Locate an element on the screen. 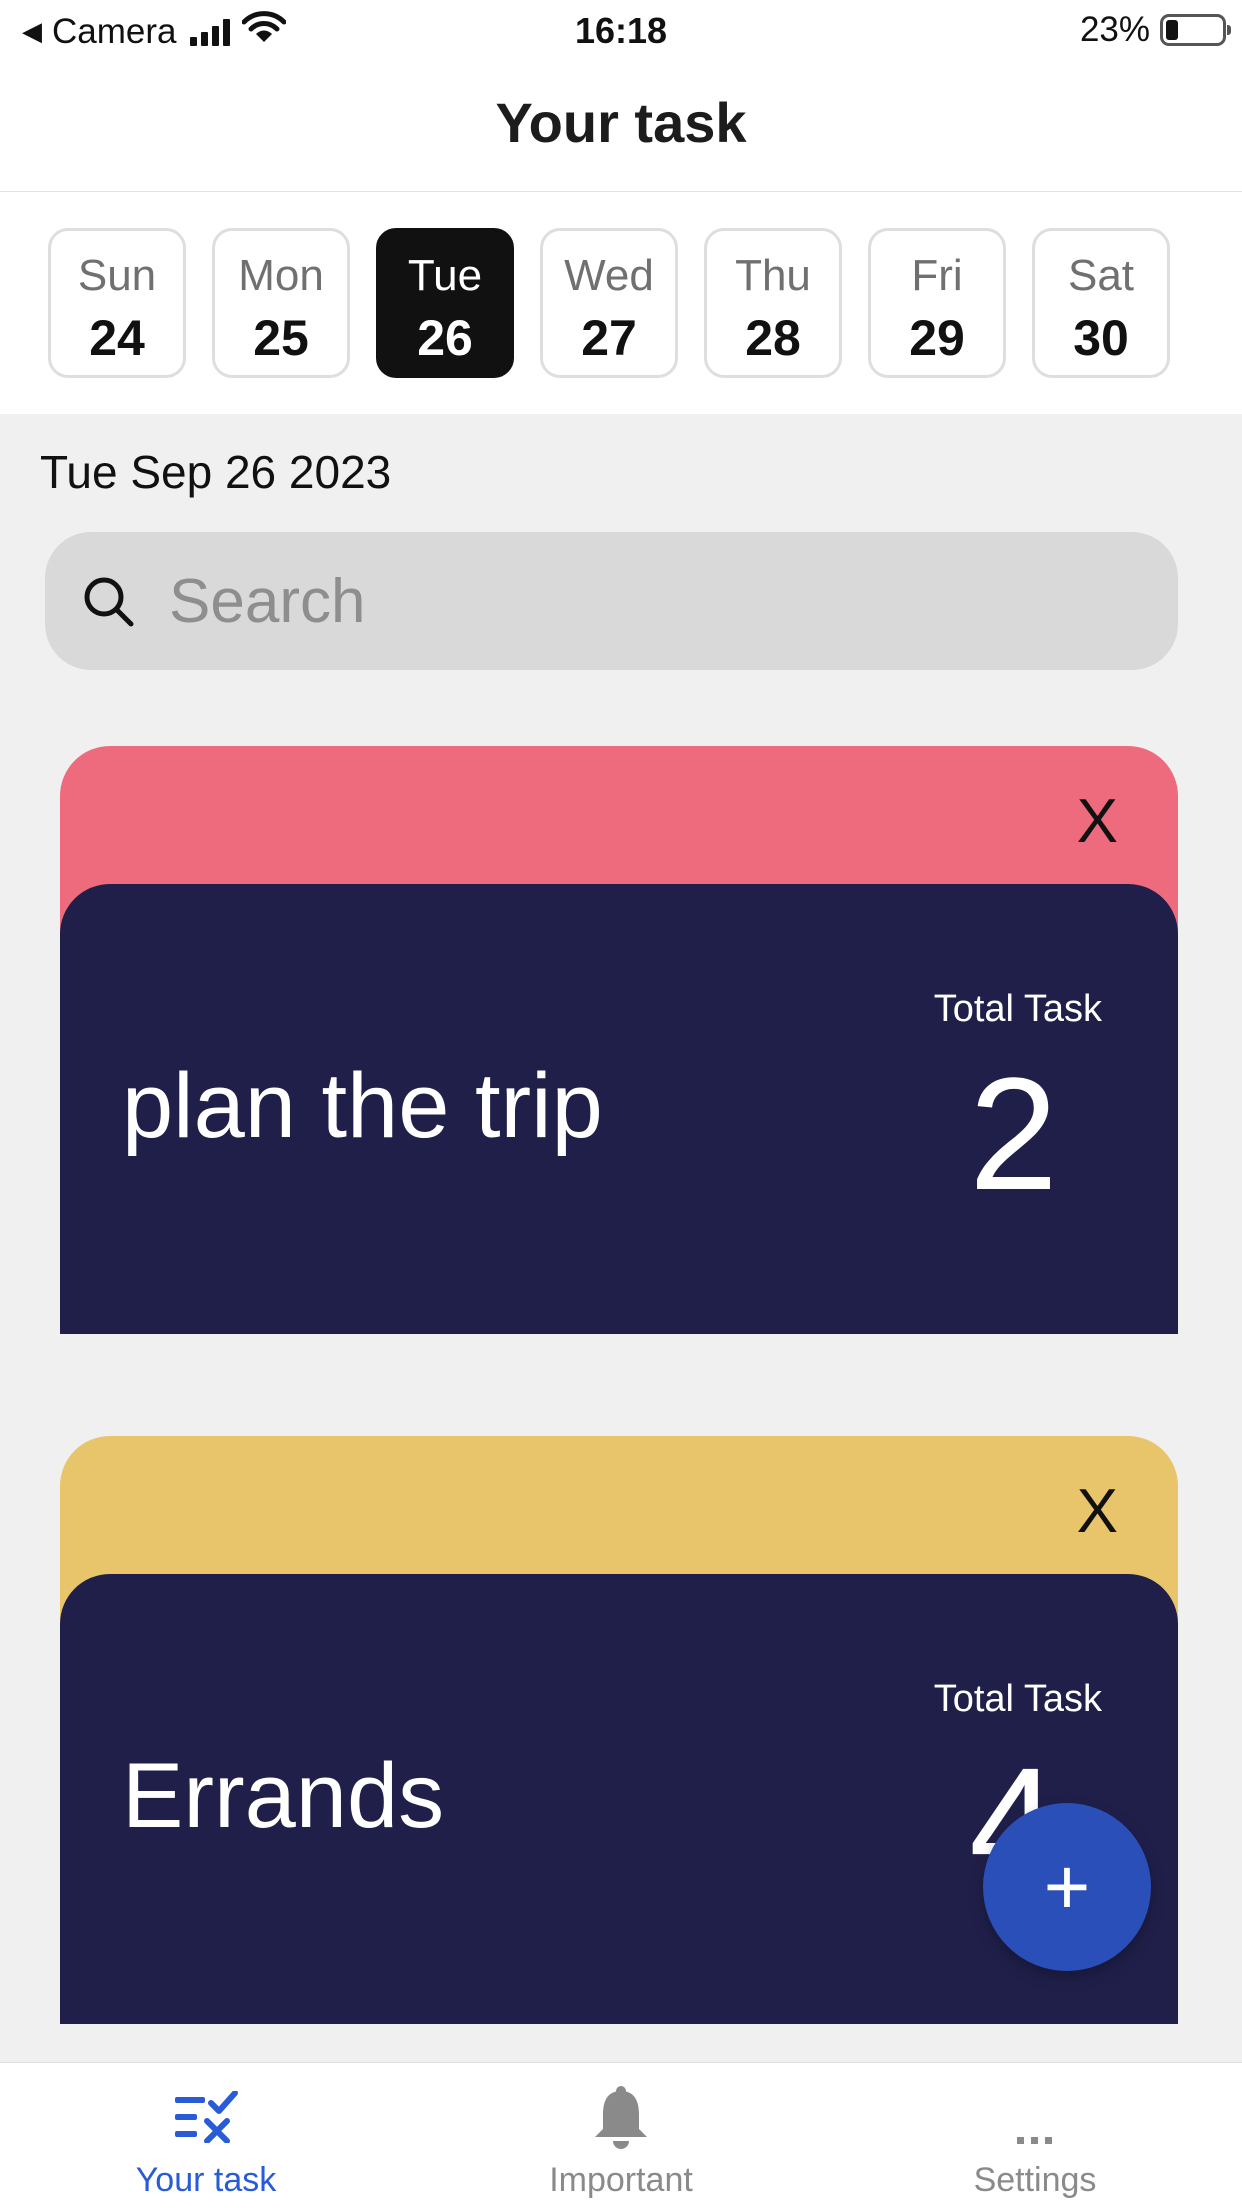  search-input is located at coordinates (649, 601).